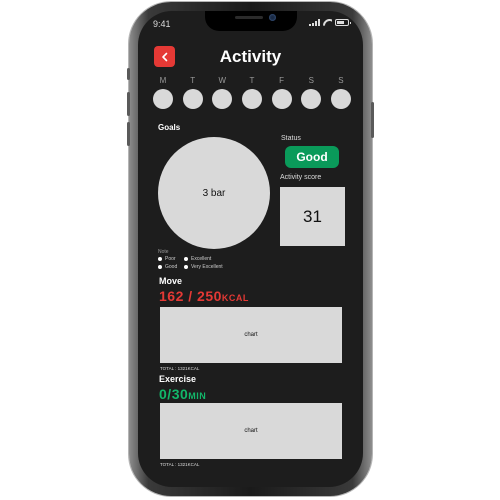 The width and height of the screenshot is (500, 500). What do you see at coordinates (171, 281) in the screenshot?
I see `move-label: Move` at bounding box center [171, 281].